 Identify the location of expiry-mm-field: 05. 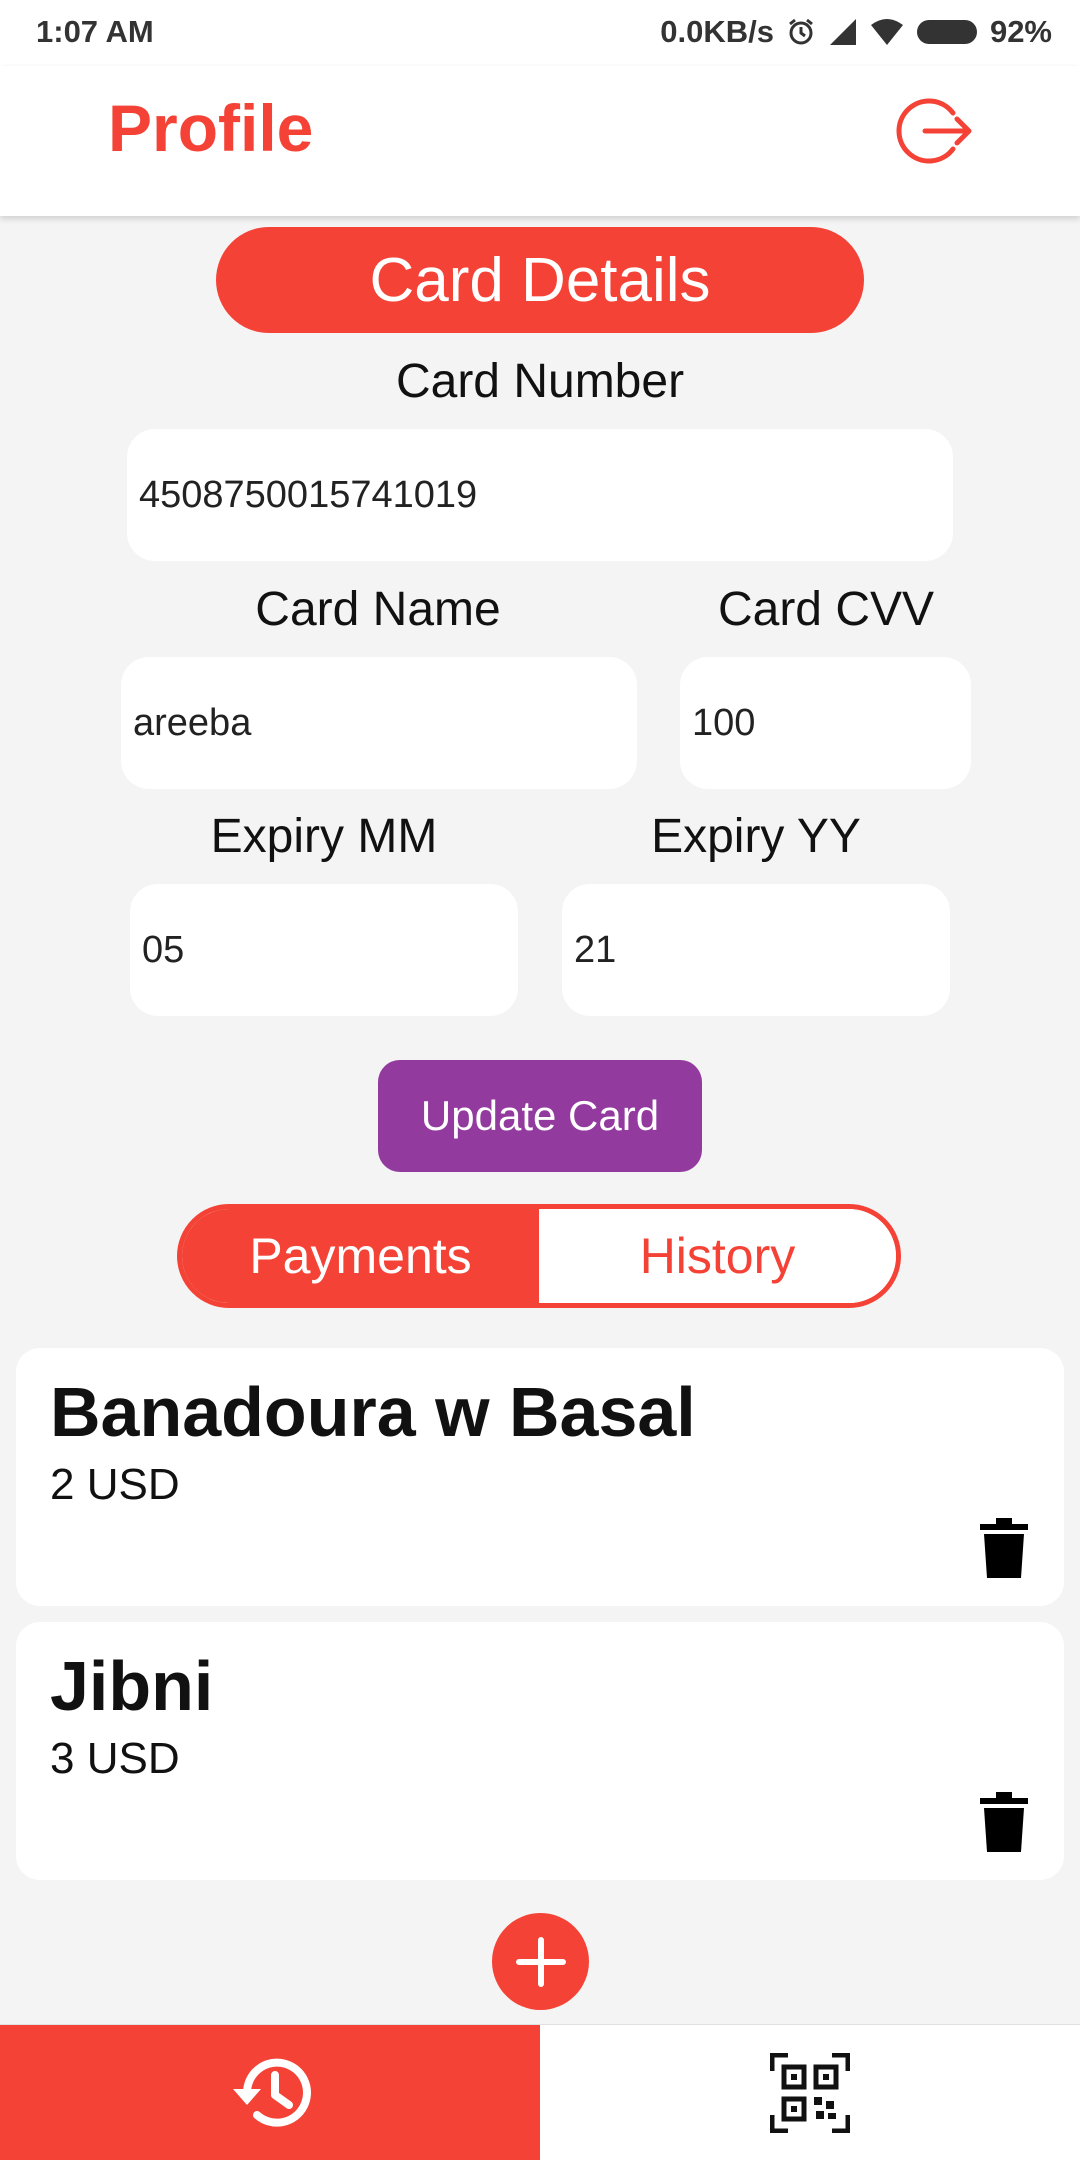
(324, 950).